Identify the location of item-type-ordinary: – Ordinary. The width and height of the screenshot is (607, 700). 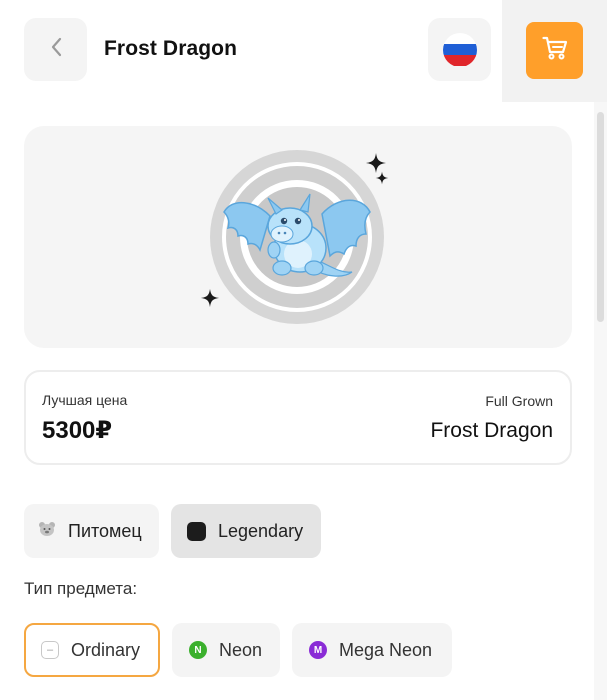
(92, 650).